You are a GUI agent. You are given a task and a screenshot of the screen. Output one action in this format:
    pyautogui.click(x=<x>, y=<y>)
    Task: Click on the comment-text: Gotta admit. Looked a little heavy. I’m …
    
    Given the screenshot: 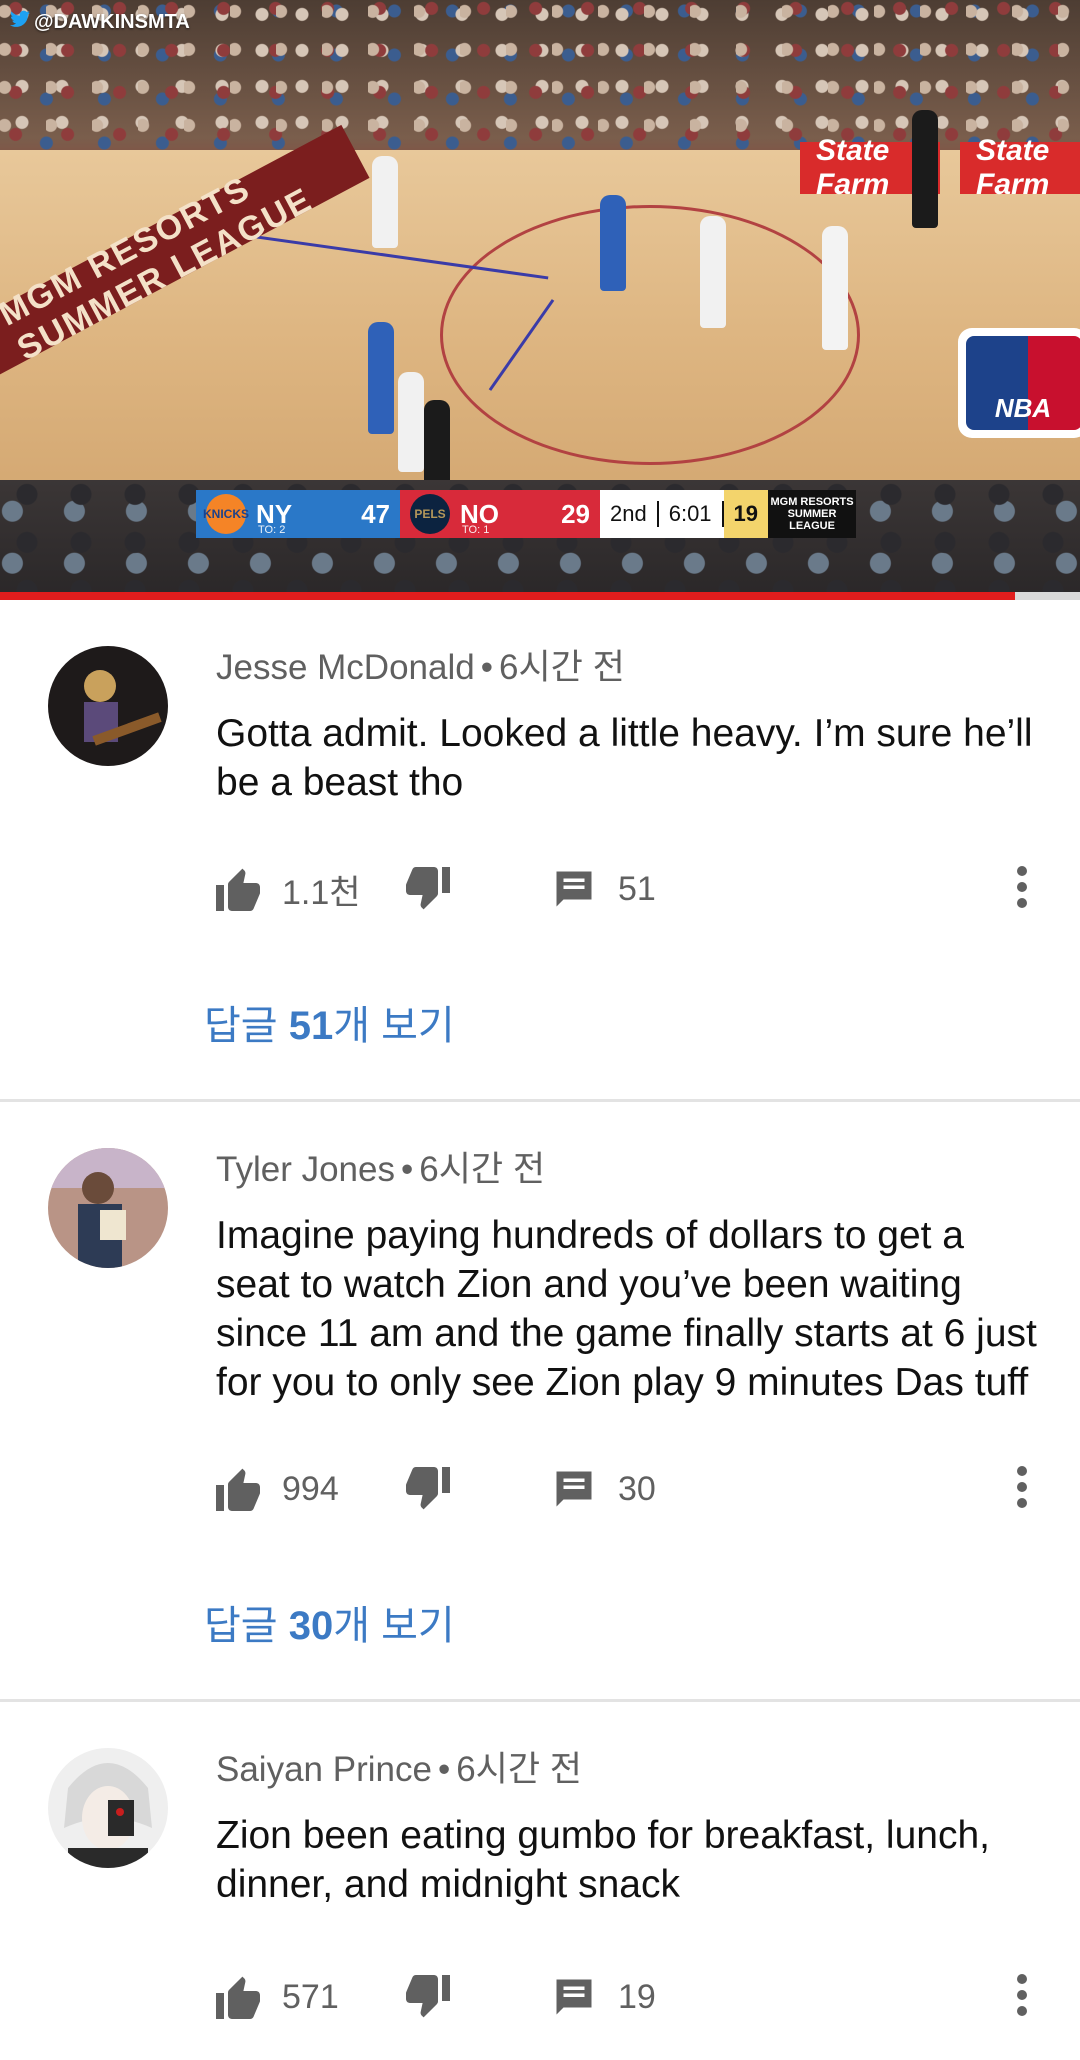 What is the action you would take?
    pyautogui.click(x=624, y=758)
    